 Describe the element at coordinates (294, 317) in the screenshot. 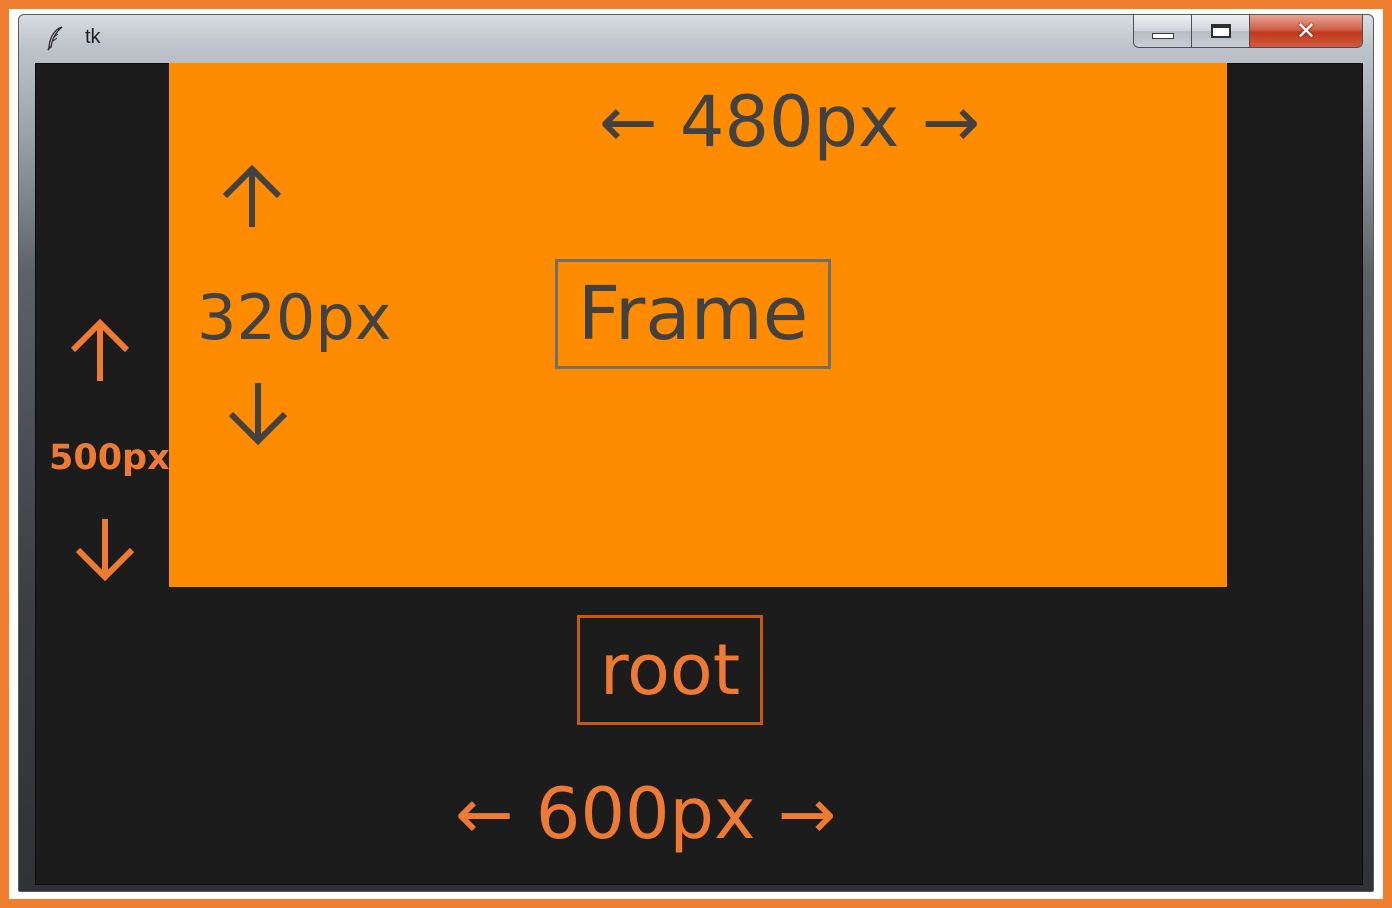

I see `frame-height-label: 320px` at that location.